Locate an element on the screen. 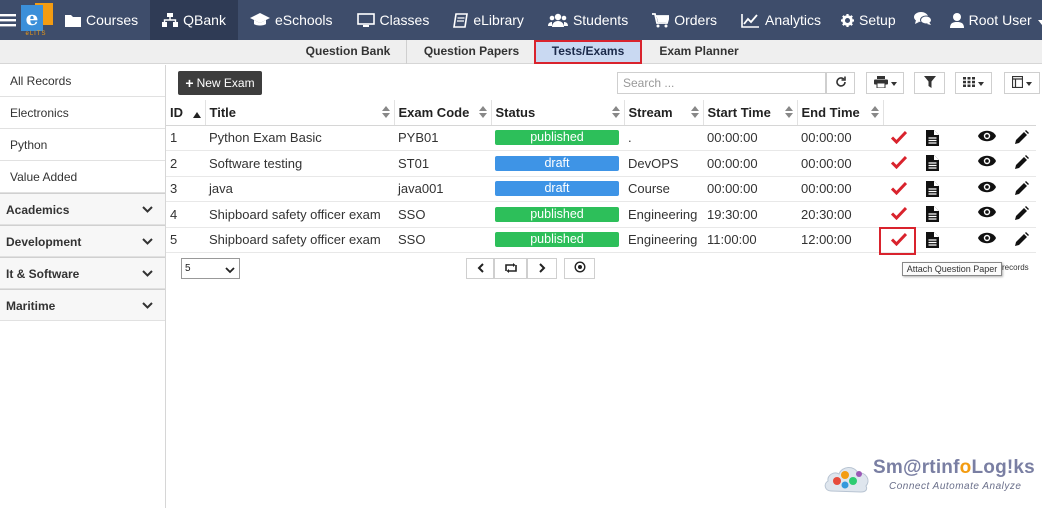  print-export-button is located at coordinates (885, 83).